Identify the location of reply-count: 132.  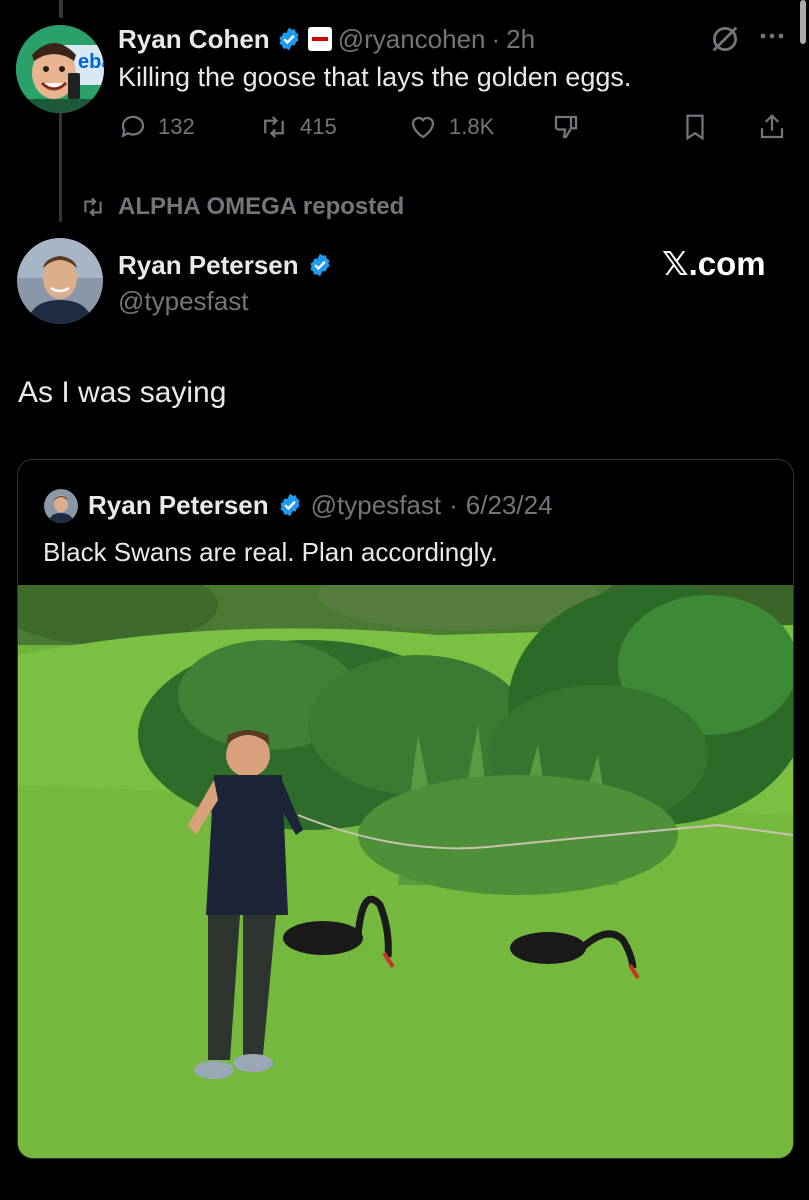
(176, 126).